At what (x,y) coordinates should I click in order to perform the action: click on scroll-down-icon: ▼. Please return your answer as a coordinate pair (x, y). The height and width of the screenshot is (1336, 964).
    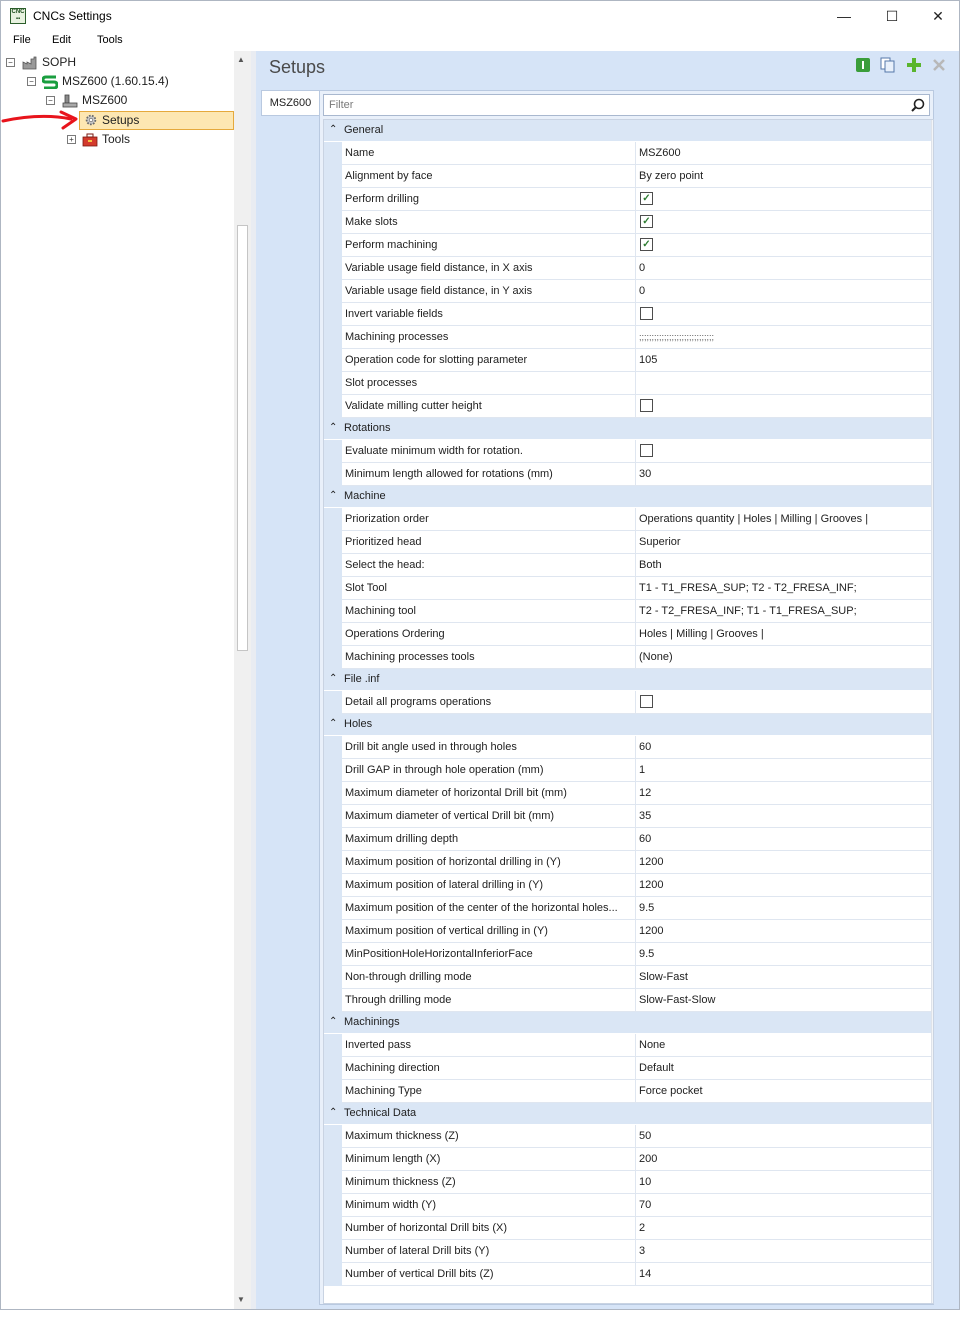
    Looking at the image, I should click on (241, 1299).